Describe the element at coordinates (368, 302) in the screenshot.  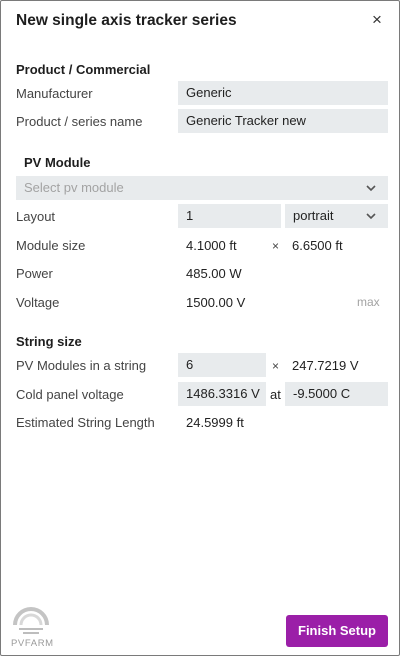
I see `voltage-max-note: max` at that location.